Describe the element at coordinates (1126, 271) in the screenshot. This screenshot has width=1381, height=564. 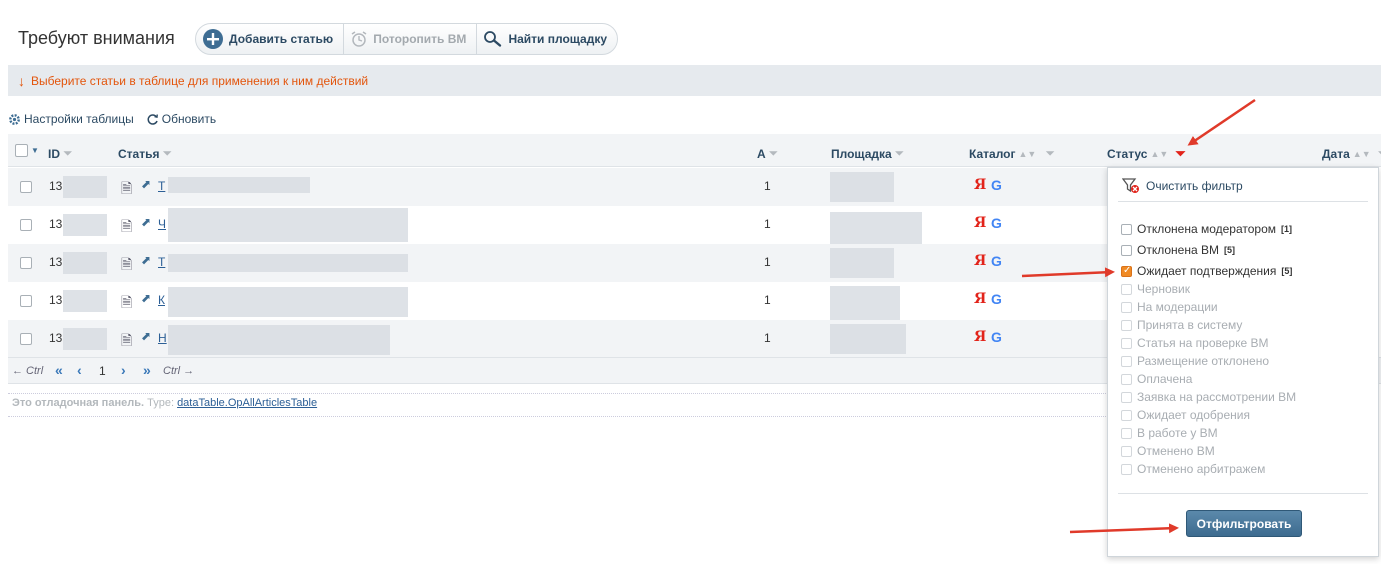
I see `option-checkbox-checked` at that location.